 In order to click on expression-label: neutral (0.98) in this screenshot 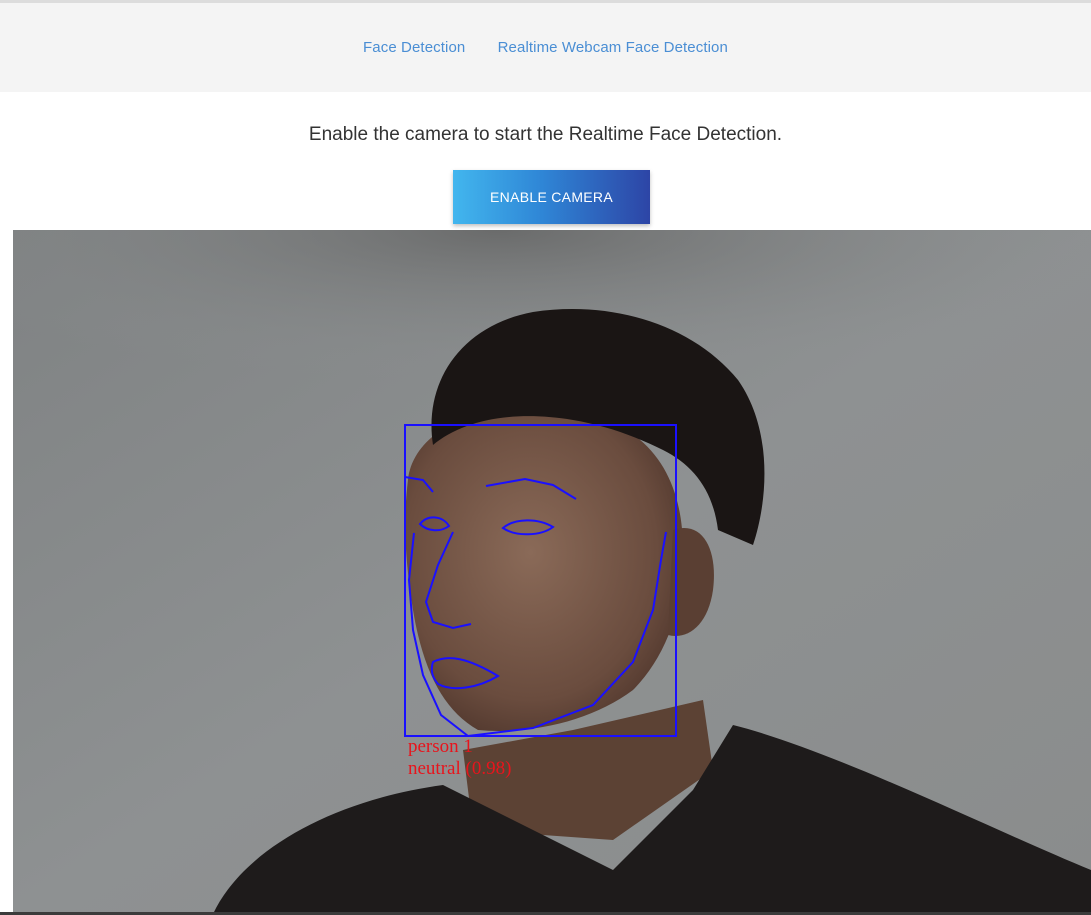, I will do `click(459, 768)`.